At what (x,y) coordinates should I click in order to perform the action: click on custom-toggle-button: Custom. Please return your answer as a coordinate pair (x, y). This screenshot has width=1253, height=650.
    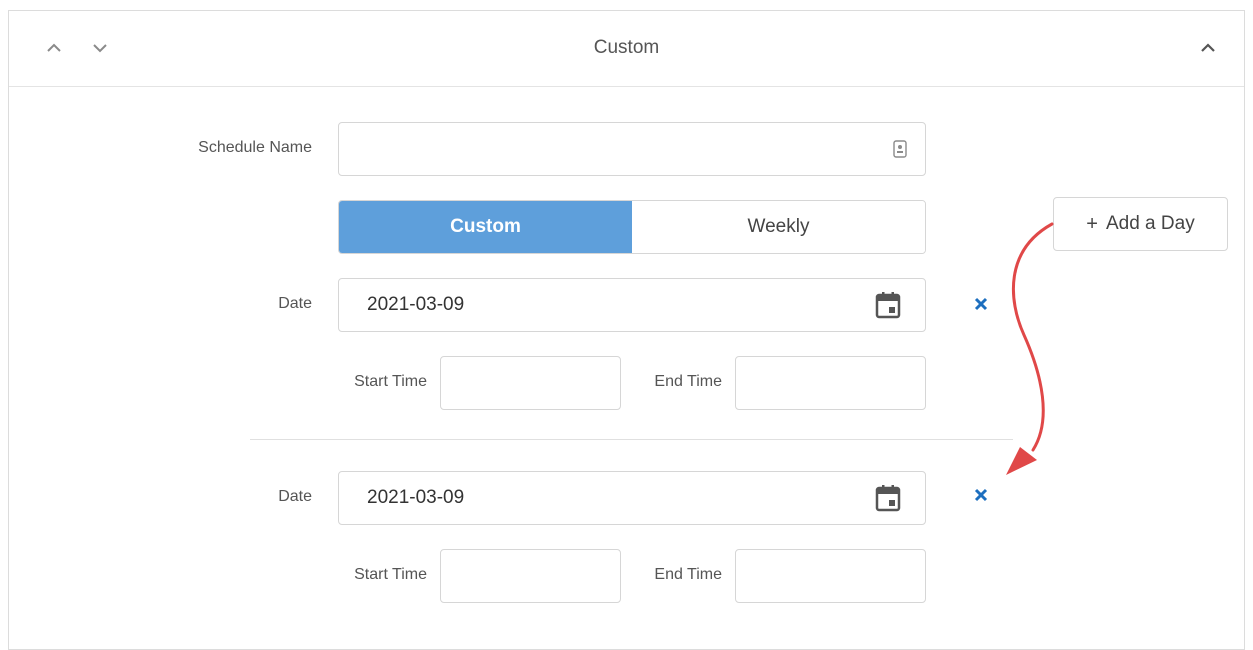
    Looking at the image, I should click on (485, 227).